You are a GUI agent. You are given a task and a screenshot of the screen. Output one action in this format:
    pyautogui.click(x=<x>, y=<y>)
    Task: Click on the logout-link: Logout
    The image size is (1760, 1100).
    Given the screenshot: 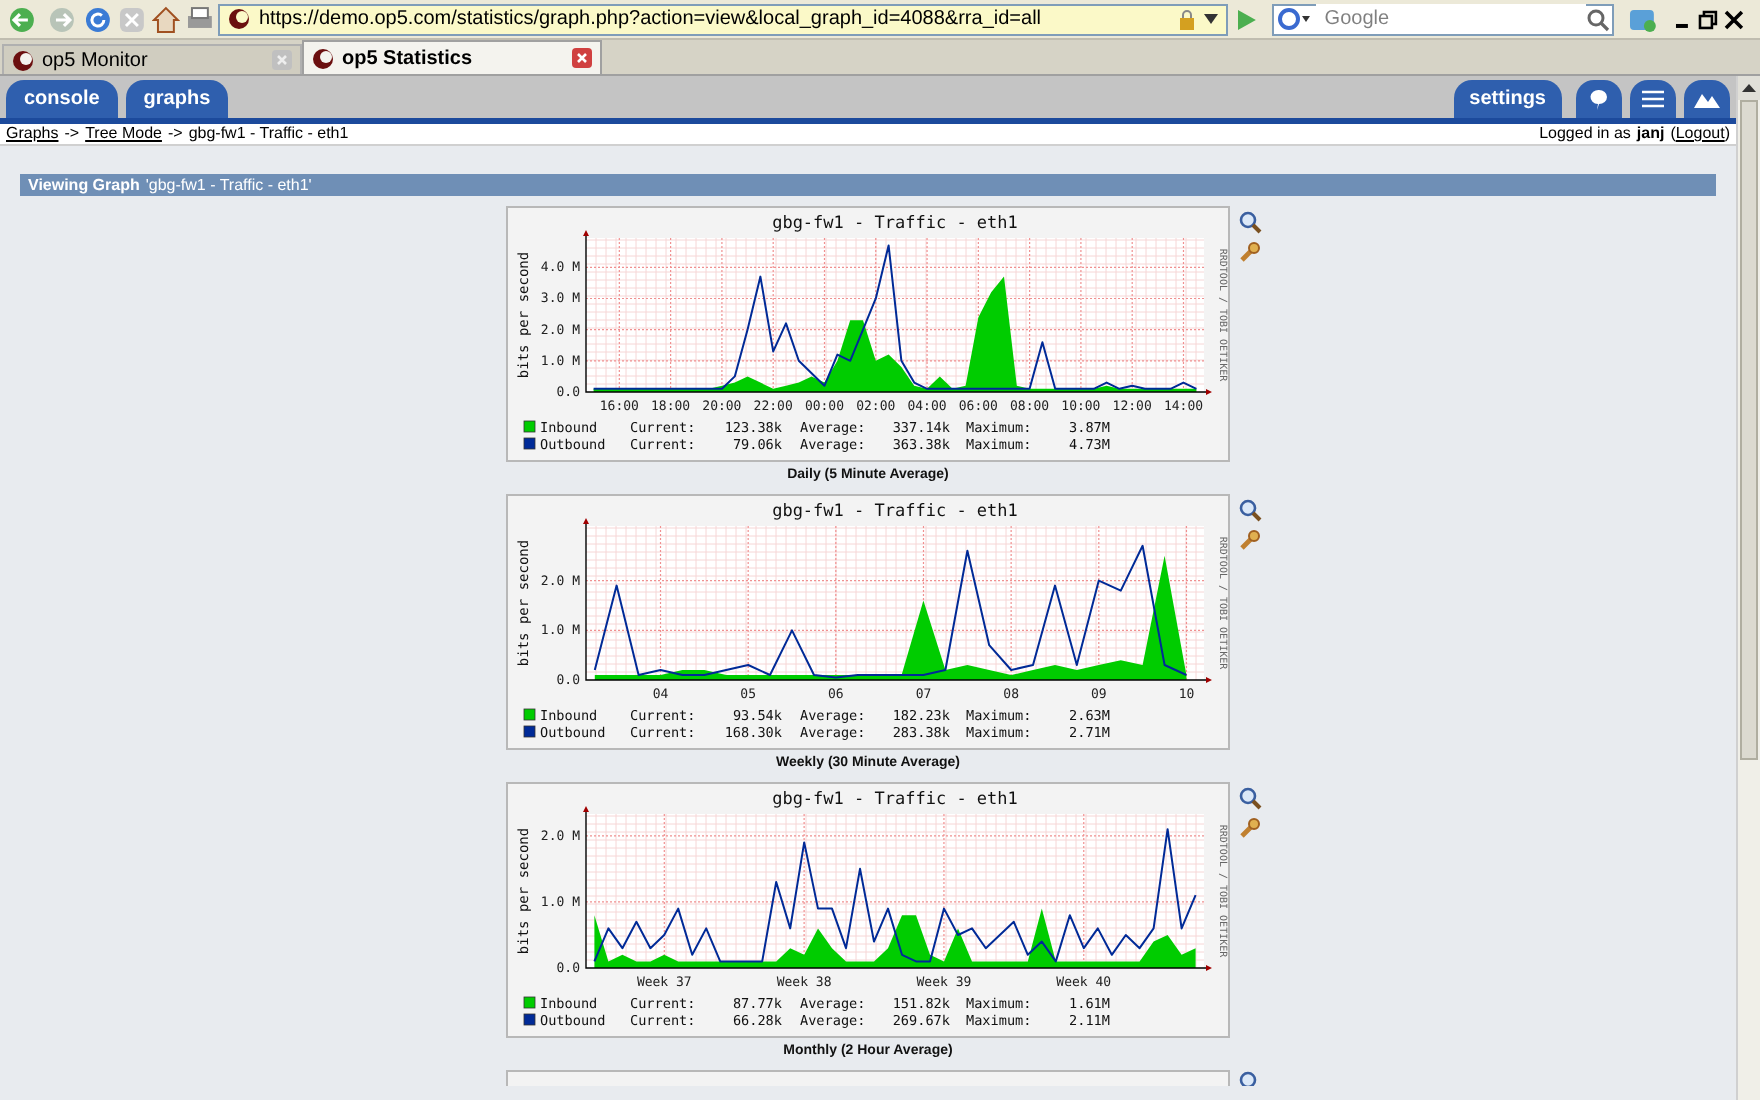 What is the action you would take?
    pyautogui.click(x=1700, y=134)
    